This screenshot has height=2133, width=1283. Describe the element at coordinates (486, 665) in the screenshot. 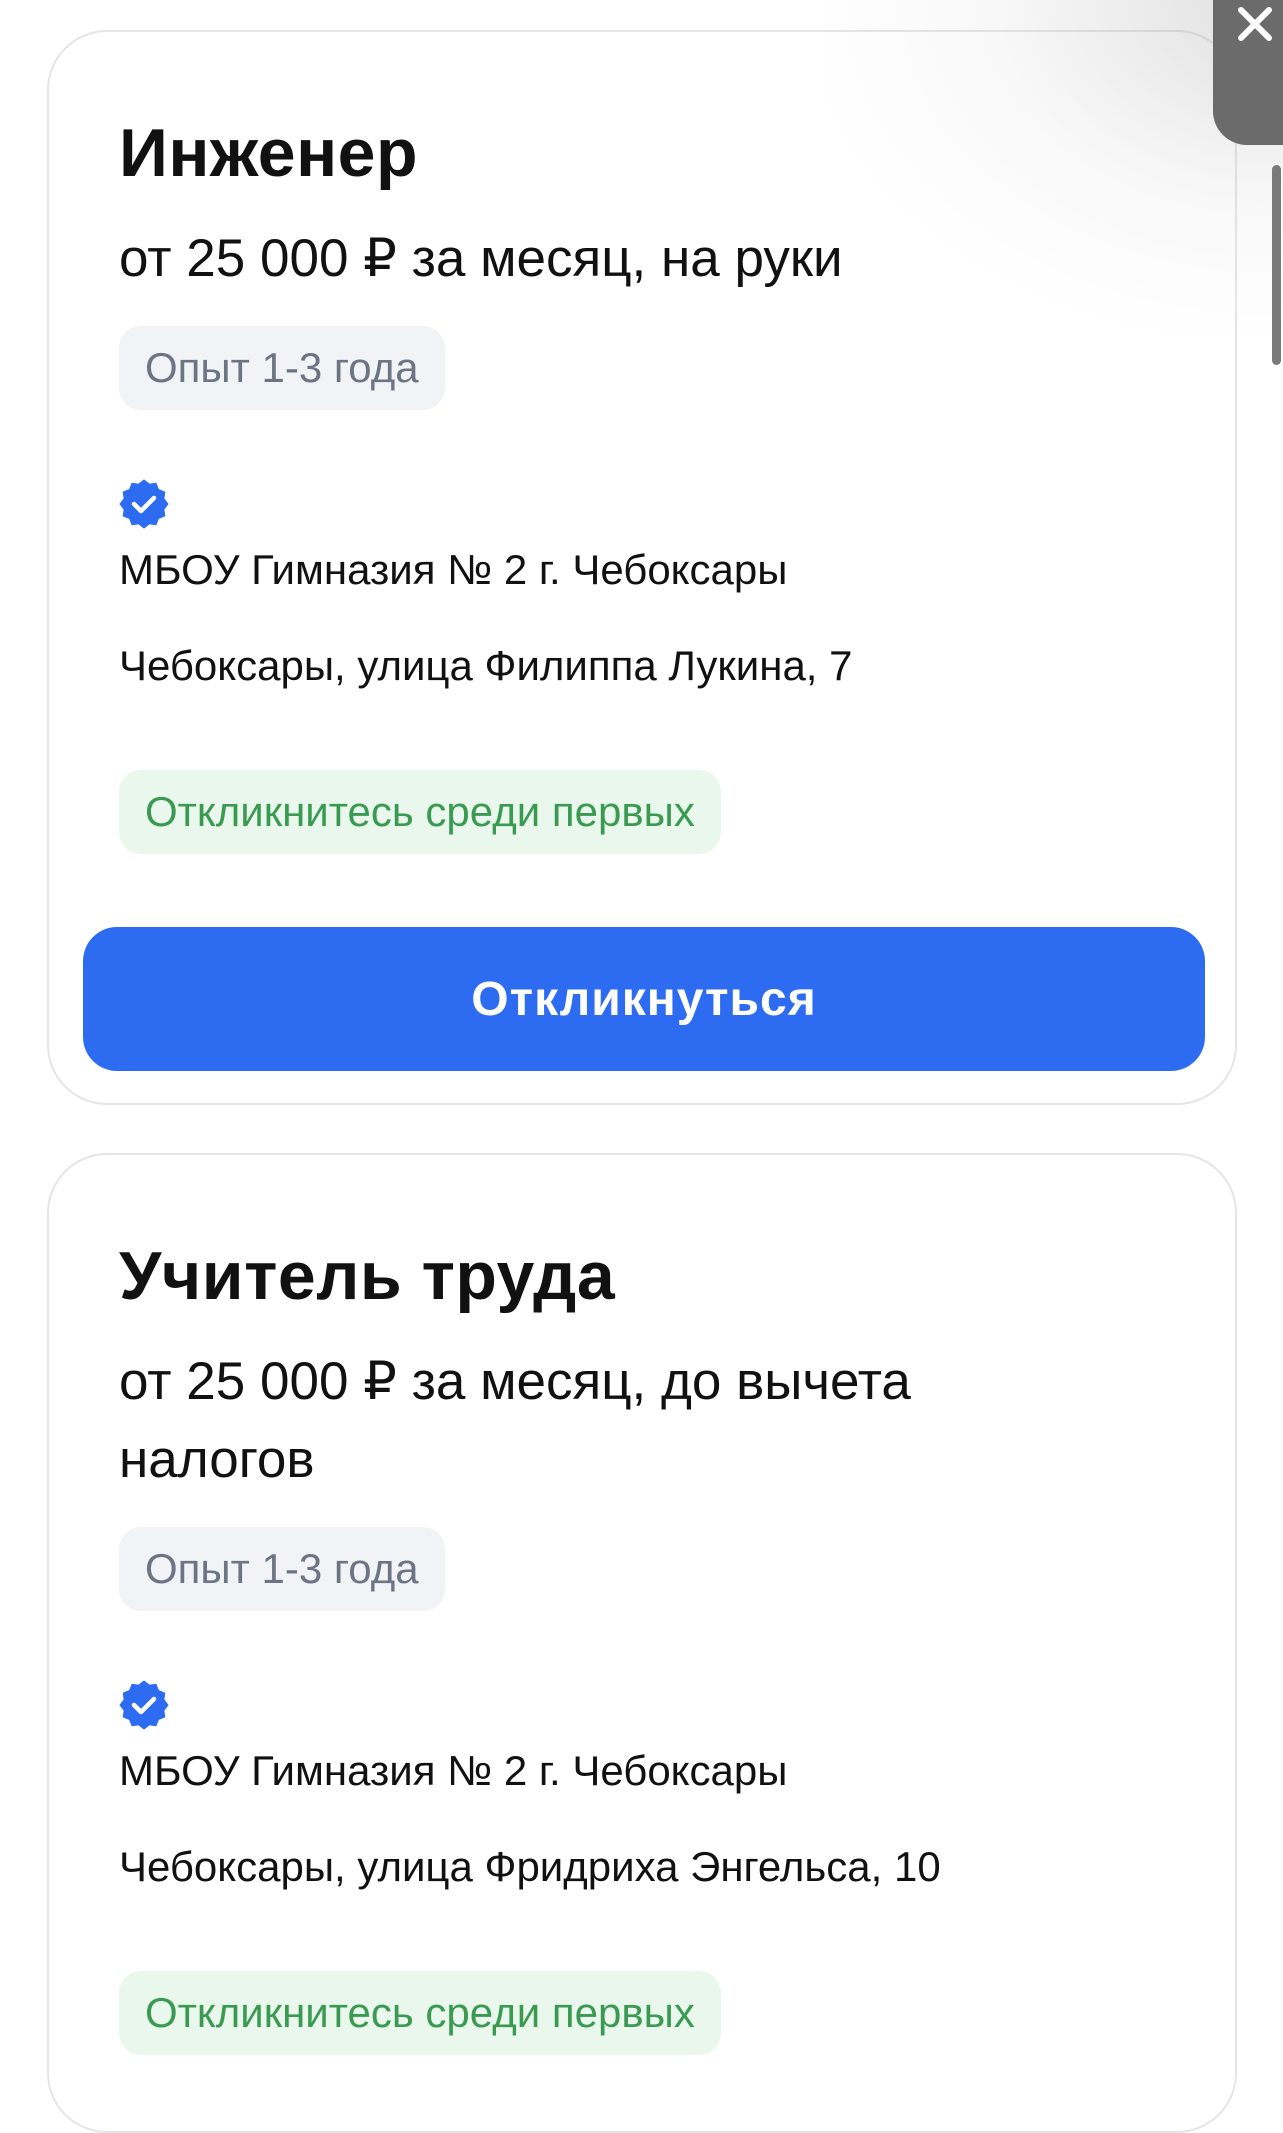

I see `vacancy-address: Чебоксары, улица Филиппа Лукина, 7` at that location.